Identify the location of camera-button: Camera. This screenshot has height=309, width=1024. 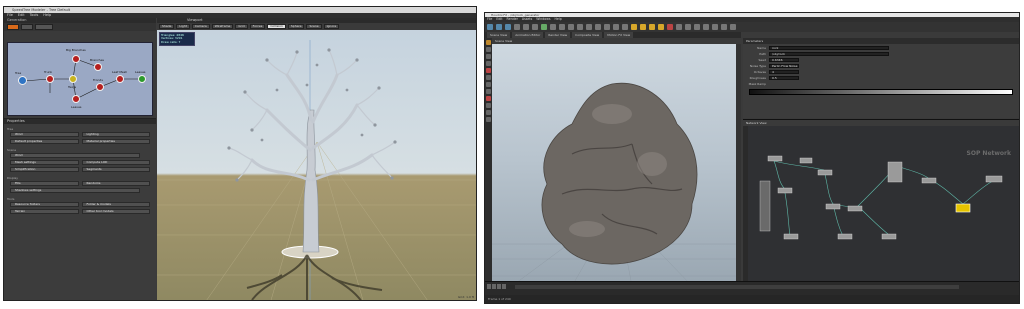
(200, 26).